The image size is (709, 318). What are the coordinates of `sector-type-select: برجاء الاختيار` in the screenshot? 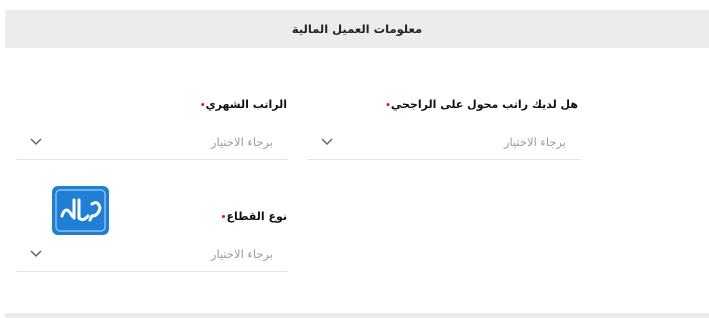 It's located at (152, 254).